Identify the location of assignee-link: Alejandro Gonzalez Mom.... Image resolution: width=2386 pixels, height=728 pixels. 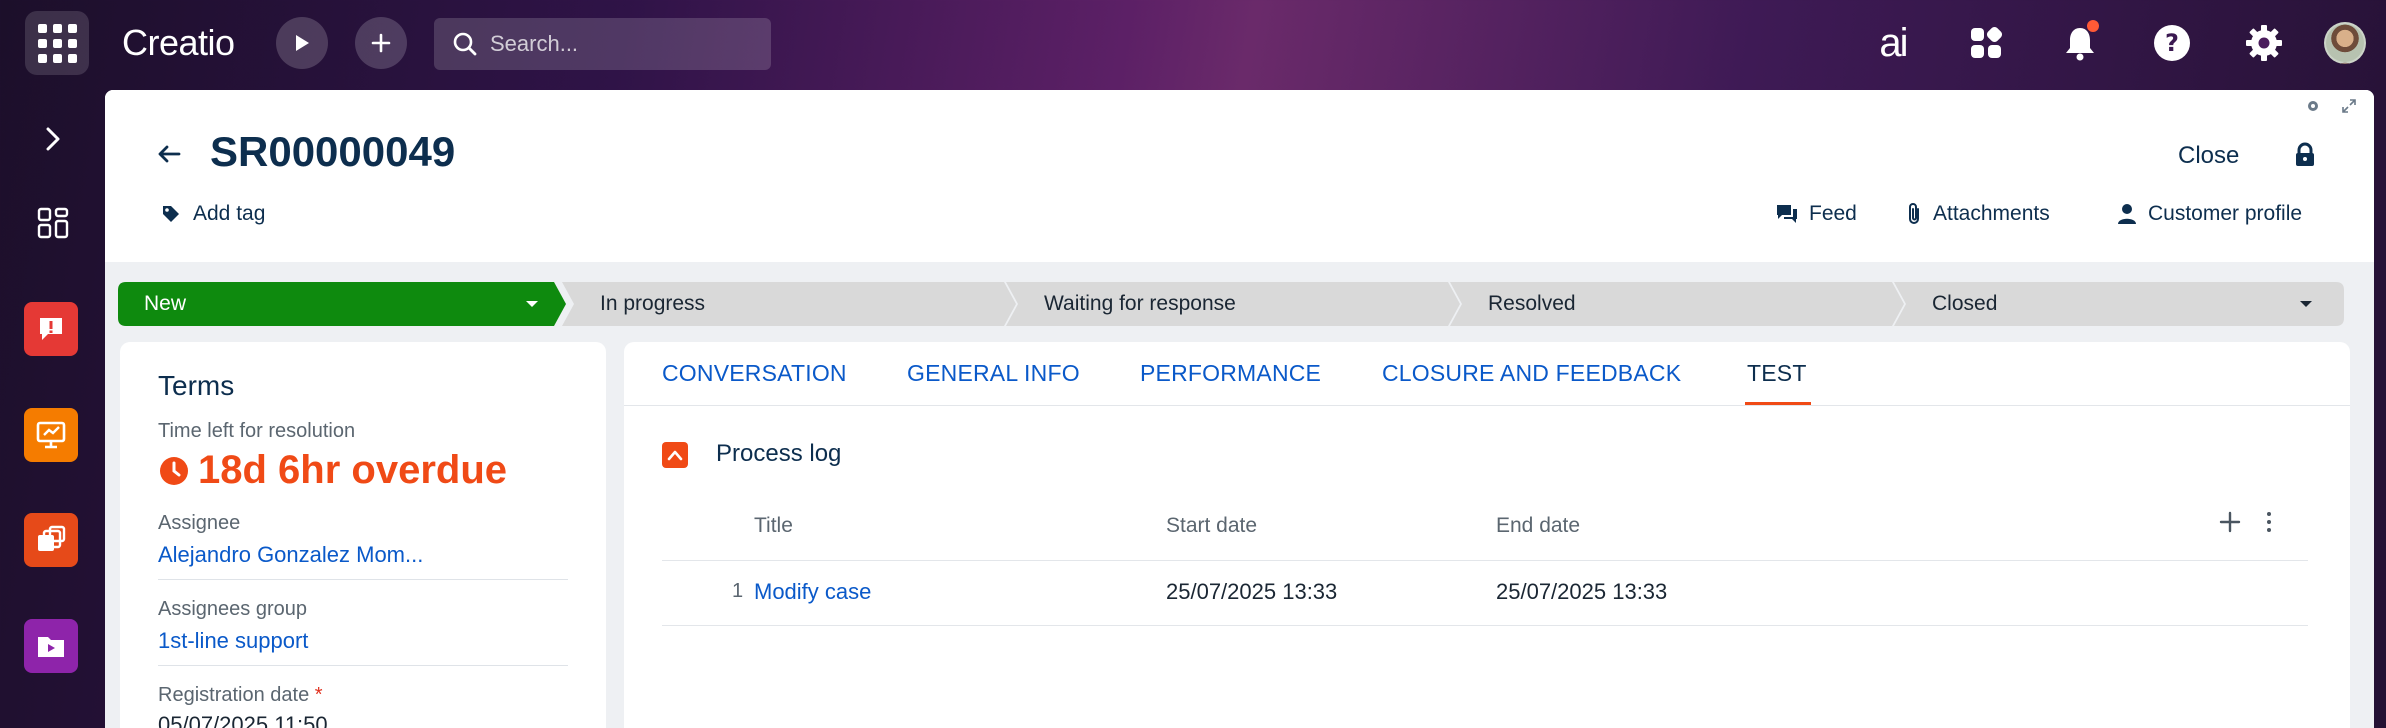
(290, 555).